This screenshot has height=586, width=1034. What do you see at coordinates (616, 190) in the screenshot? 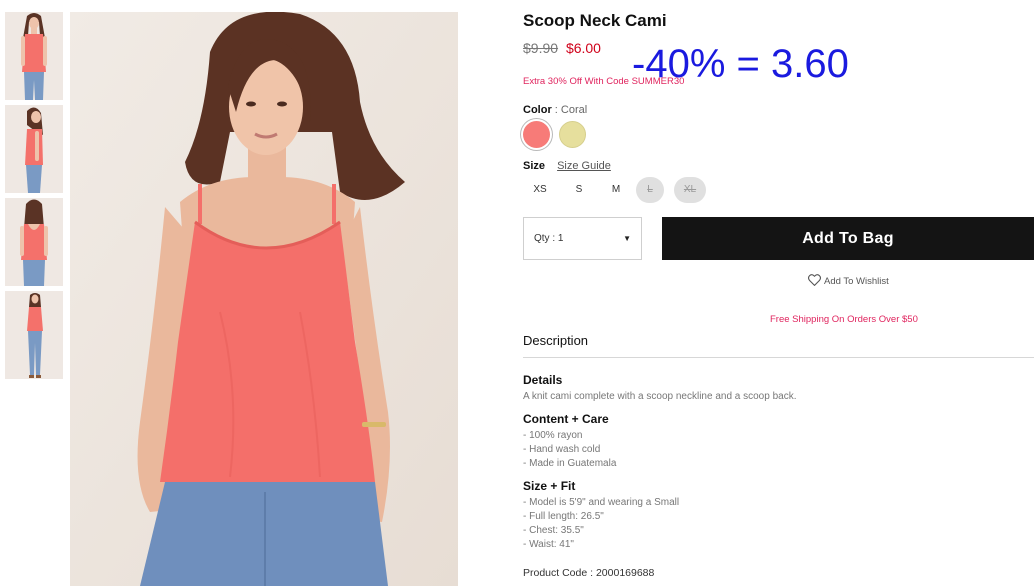
I see `size-m-button: M` at bounding box center [616, 190].